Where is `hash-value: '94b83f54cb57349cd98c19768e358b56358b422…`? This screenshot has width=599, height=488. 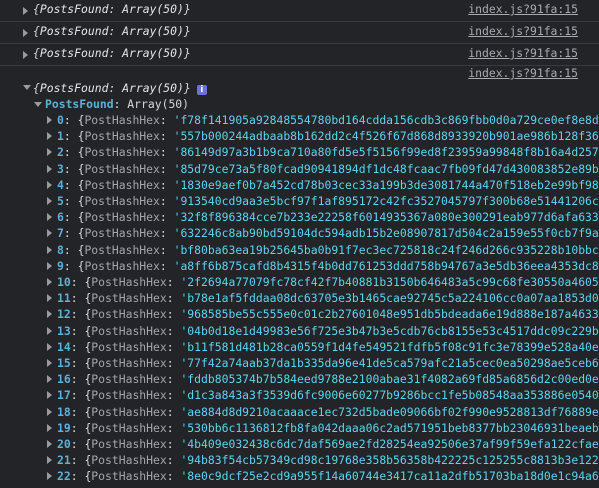 hash-value: '94b83f54cb57349cd98c19768e358b56358b422… is located at coordinates (389, 460).